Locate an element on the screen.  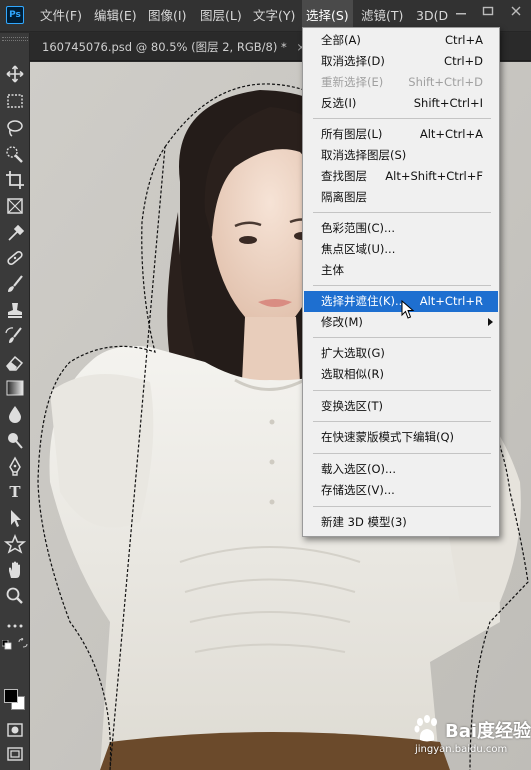
quick-selection-icon is located at coordinates (15, 154).